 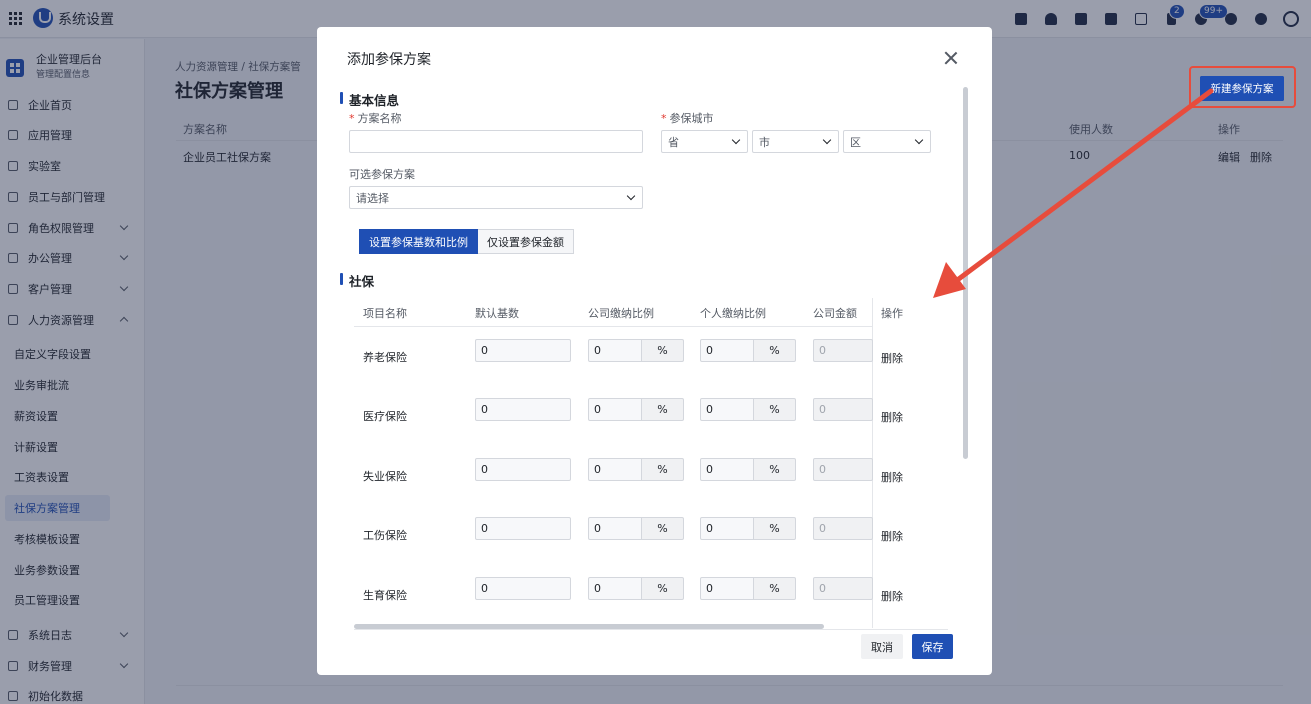 I want to click on mode-amount-button: 仅设置参保金额, so click(x=526, y=241).